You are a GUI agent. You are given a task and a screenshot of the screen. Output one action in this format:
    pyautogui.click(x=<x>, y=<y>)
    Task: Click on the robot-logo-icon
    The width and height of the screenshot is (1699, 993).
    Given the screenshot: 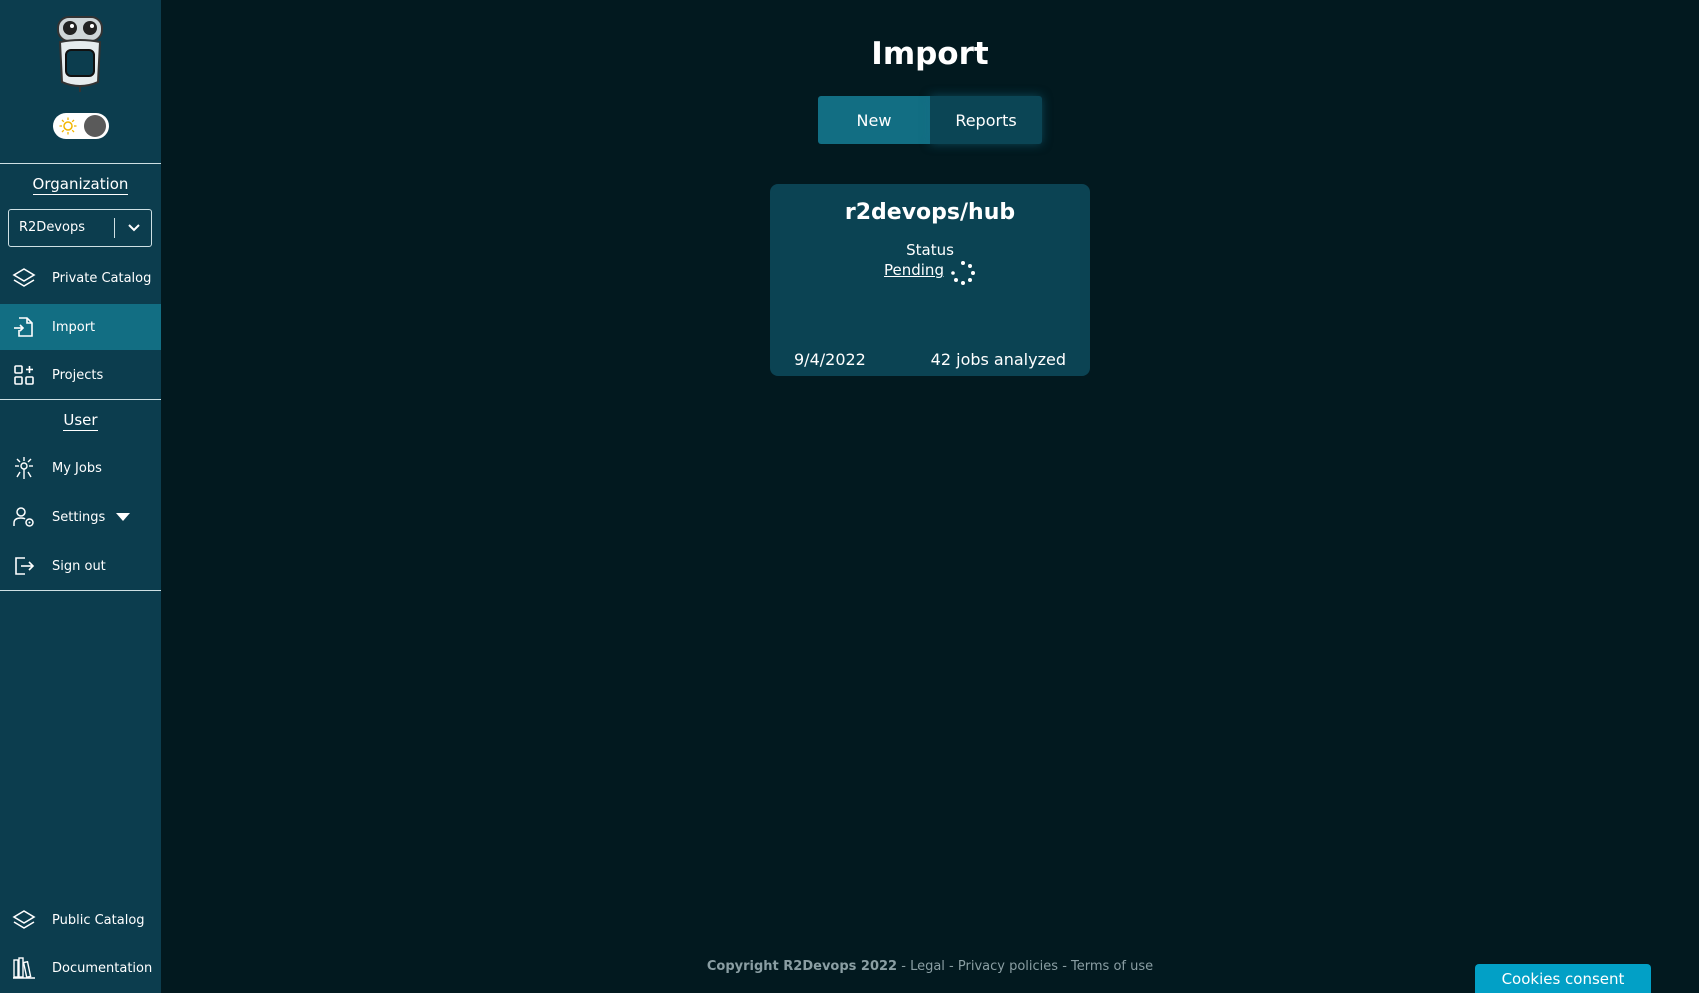 What is the action you would take?
    pyautogui.click(x=80, y=52)
    